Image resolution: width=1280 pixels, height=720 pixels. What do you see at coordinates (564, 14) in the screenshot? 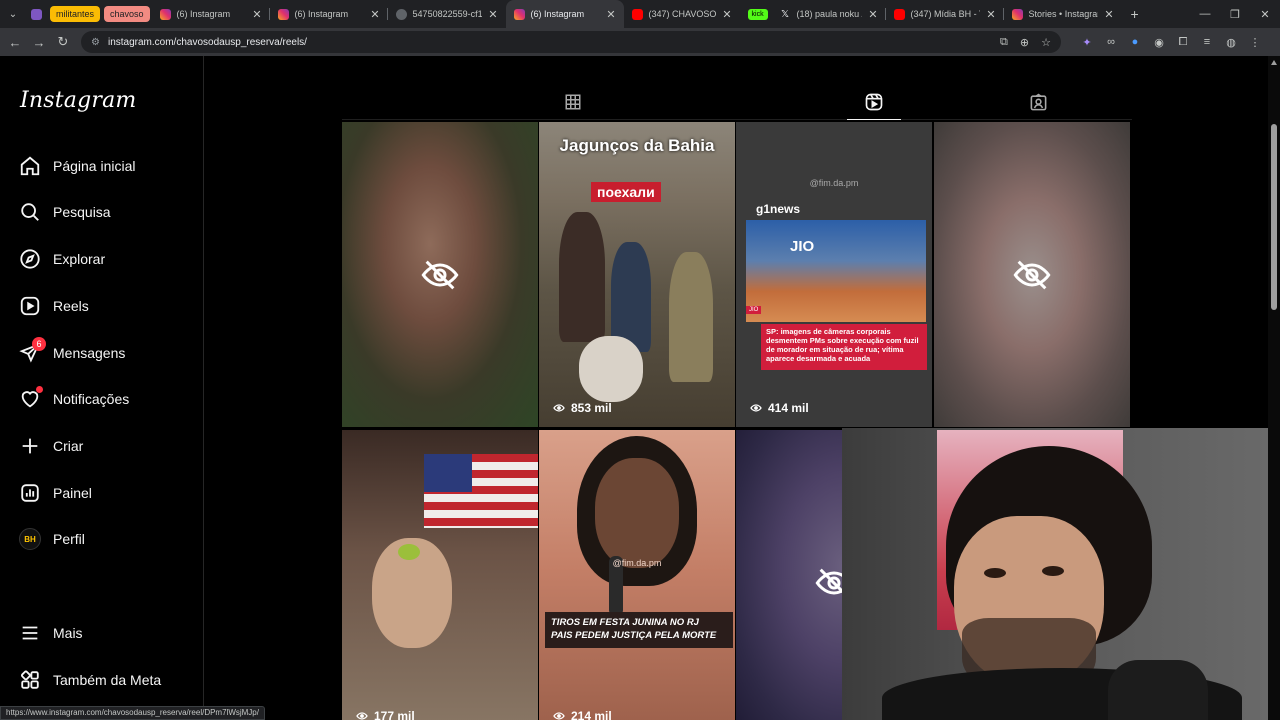
I see `browser-tab-active: (6) Instagram ✕` at bounding box center [564, 14].